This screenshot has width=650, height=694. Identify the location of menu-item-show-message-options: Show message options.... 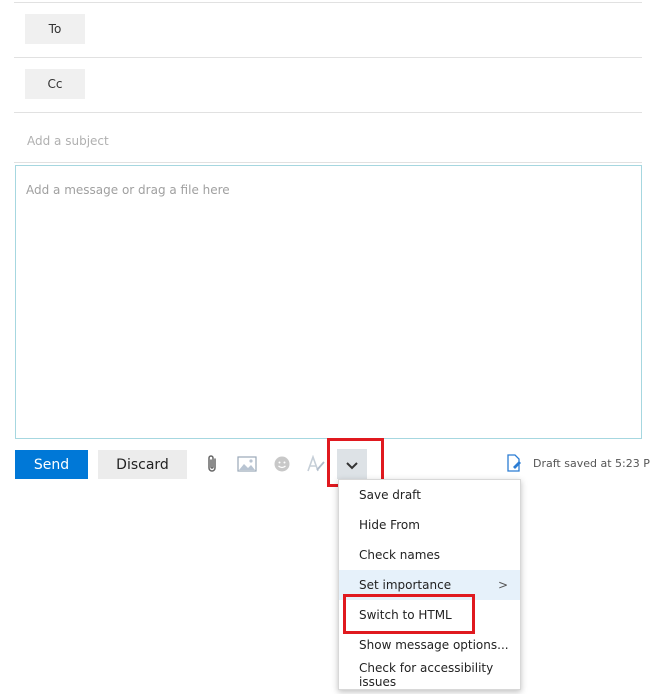
(429, 645).